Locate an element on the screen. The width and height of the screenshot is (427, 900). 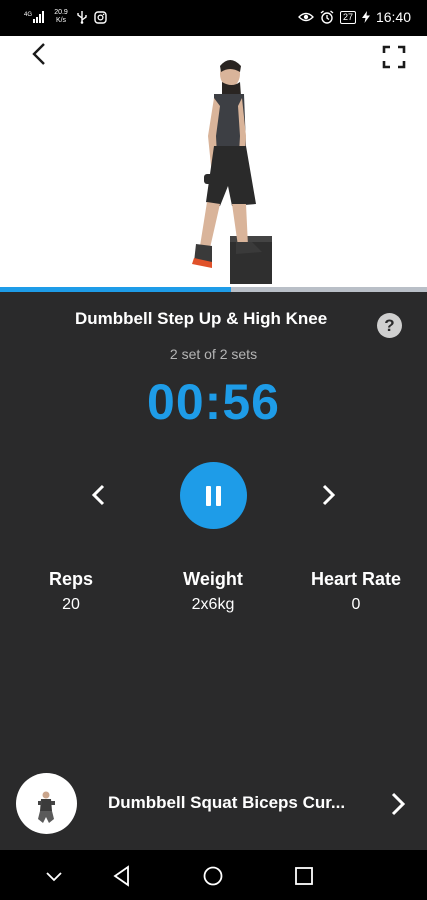
stat-weight-value: 2x6kg is located at coordinates (213, 604).